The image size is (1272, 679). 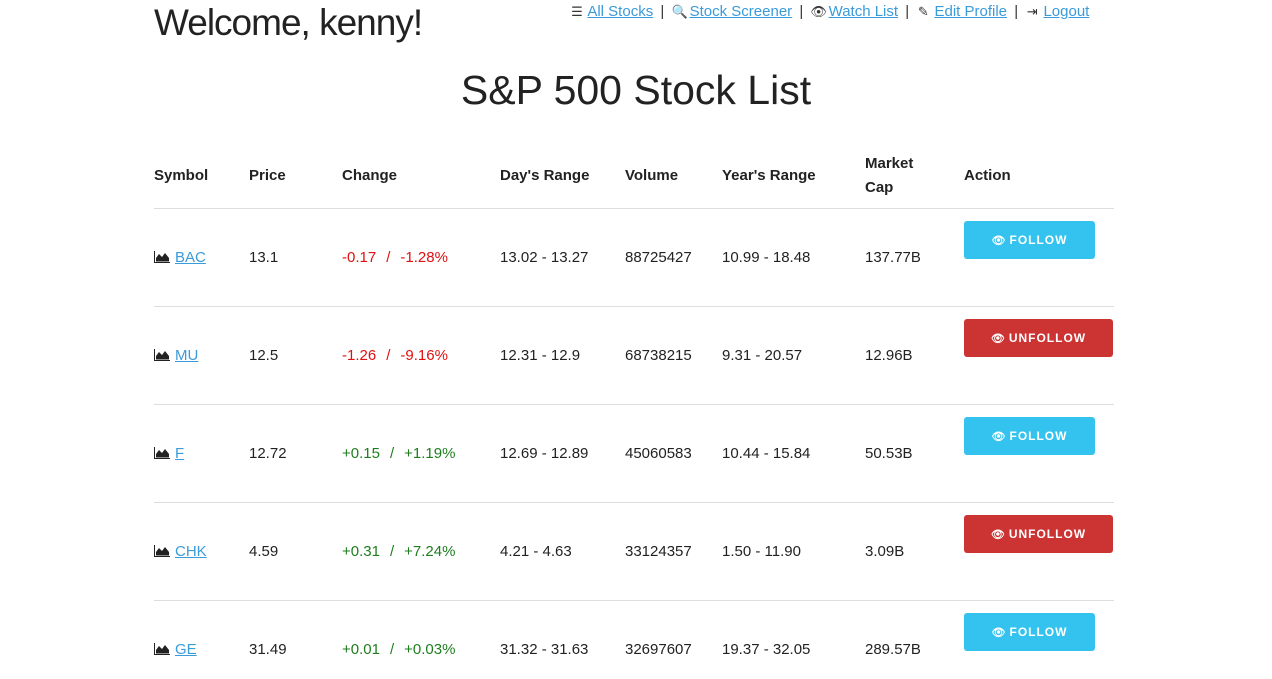 What do you see at coordinates (201, 355) in the screenshot?
I see `symbol-cell: MU` at bounding box center [201, 355].